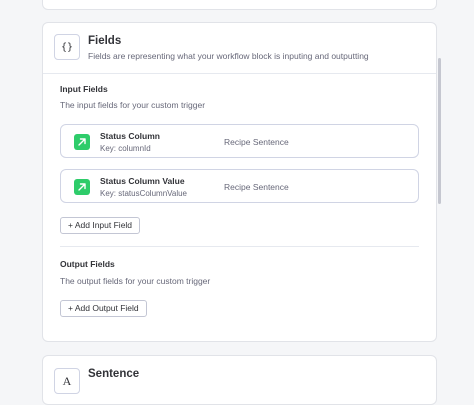 The width and height of the screenshot is (474, 405). What do you see at coordinates (239, 246) in the screenshot?
I see `section-divider` at bounding box center [239, 246].